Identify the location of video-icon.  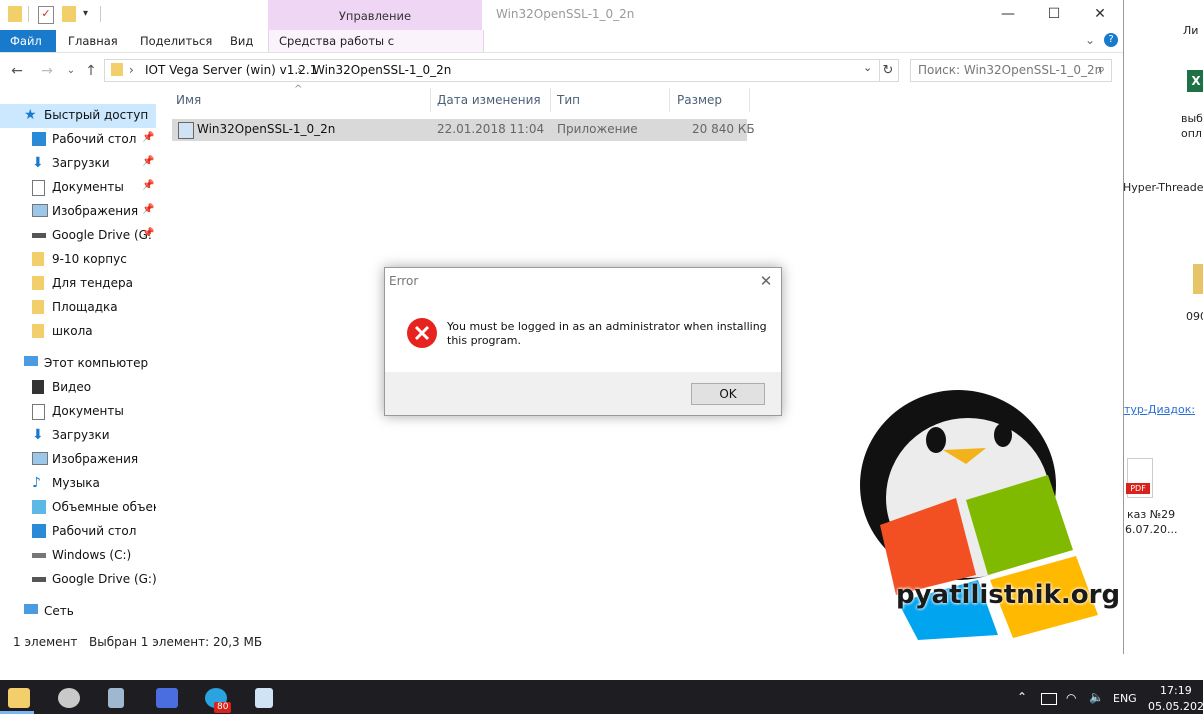
(38, 387).